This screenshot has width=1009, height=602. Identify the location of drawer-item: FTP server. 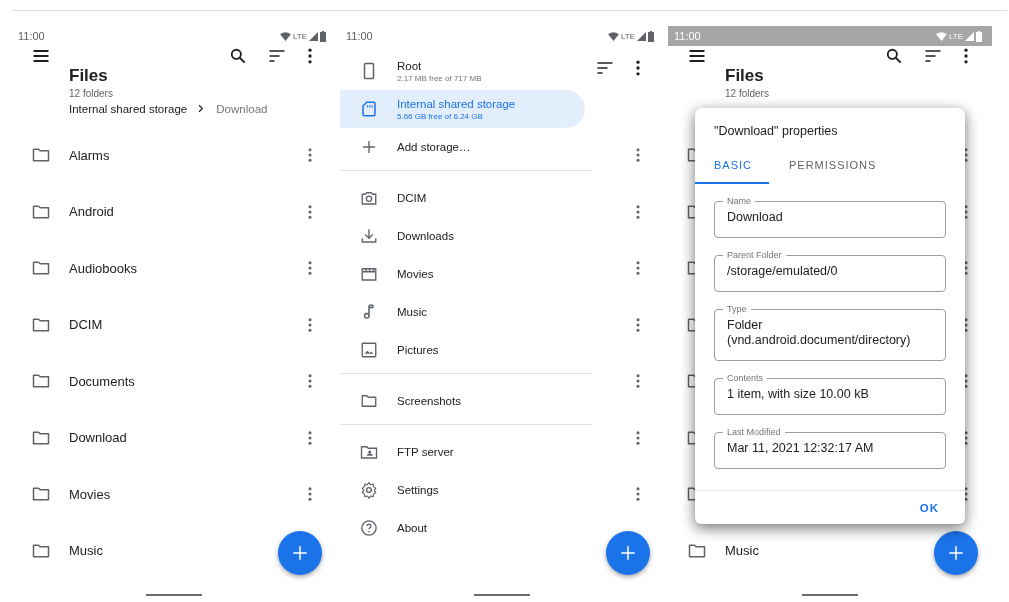
(462, 452).